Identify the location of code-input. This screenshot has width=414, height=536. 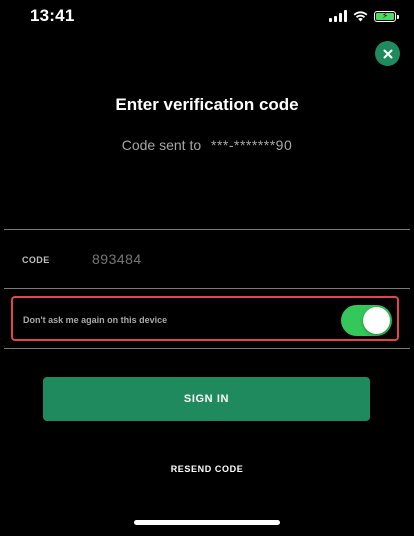
(240, 259).